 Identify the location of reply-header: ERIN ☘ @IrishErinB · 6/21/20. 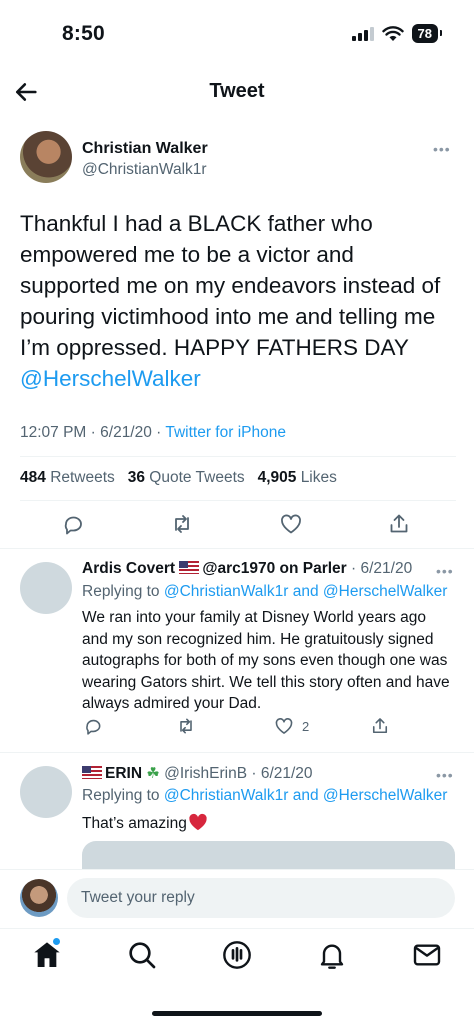
(197, 773).